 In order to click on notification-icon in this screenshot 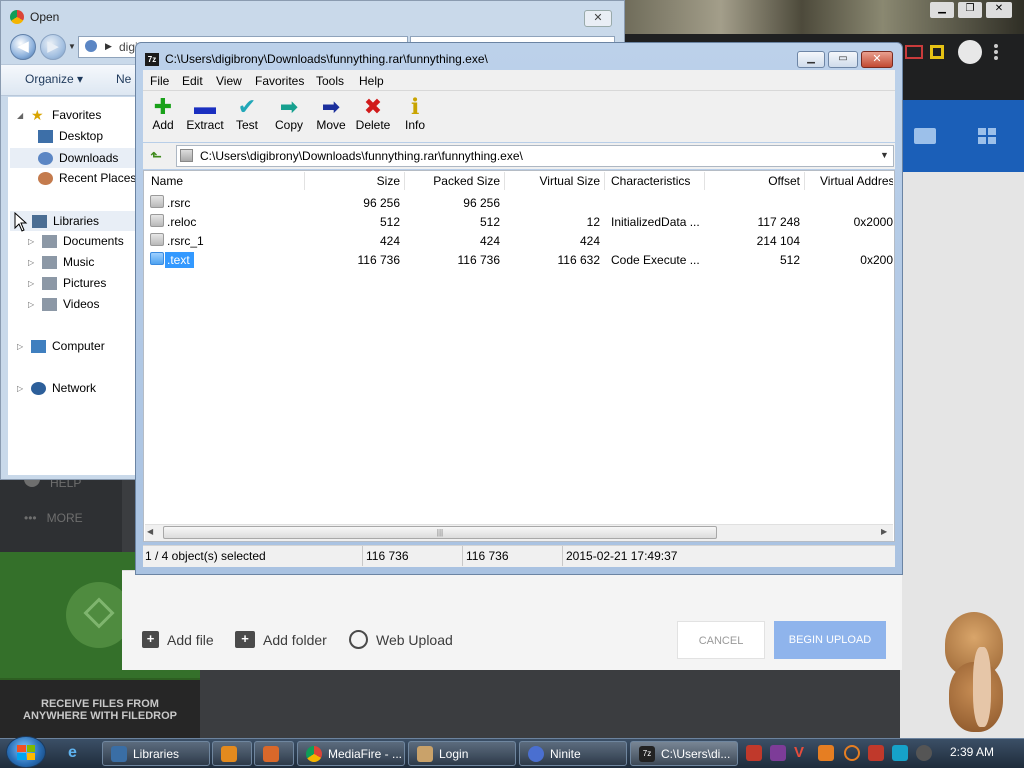, I will do `click(914, 52)`.